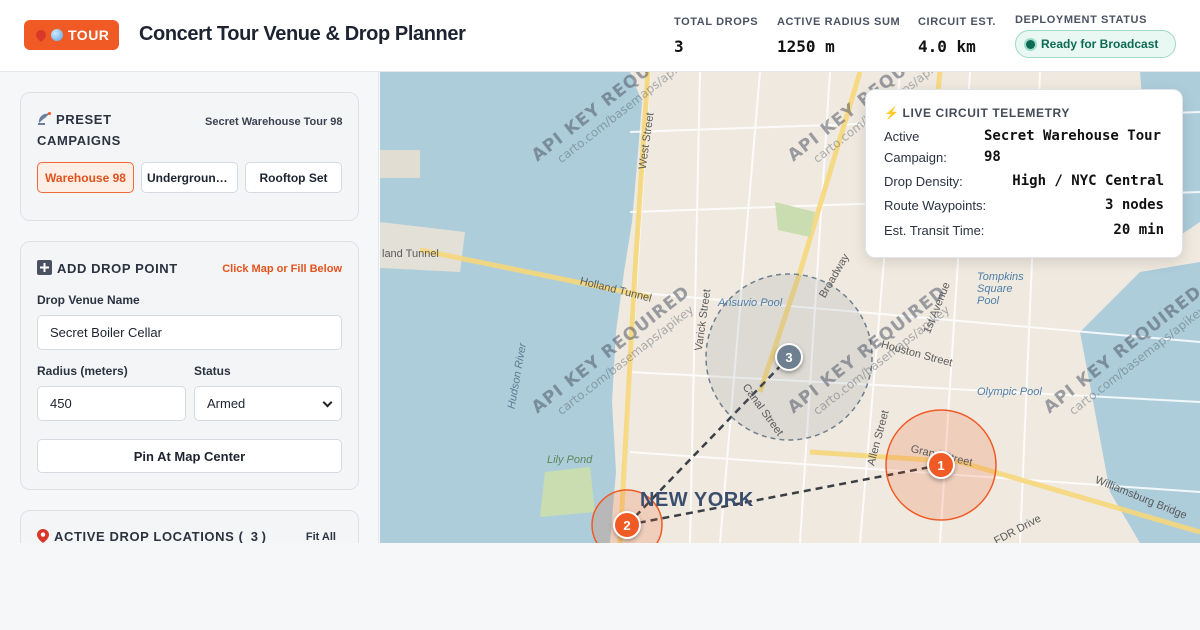  Describe the element at coordinates (89, 35) in the screenshot. I see `brand-label: TOUR` at that location.